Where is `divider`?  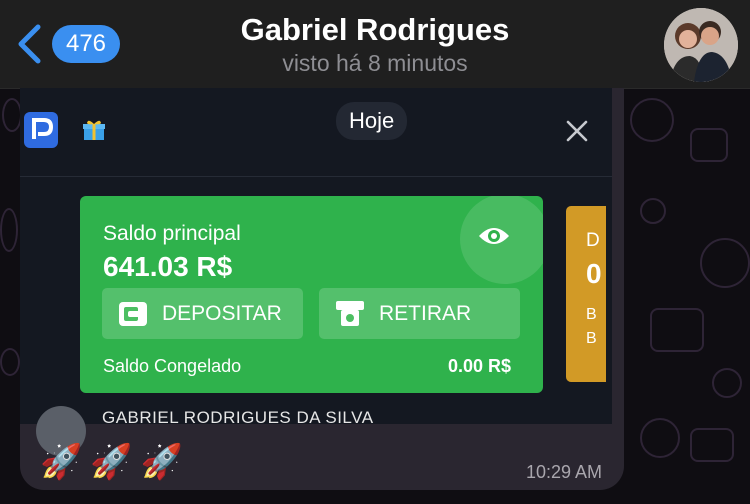 divider is located at coordinates (316, 176).